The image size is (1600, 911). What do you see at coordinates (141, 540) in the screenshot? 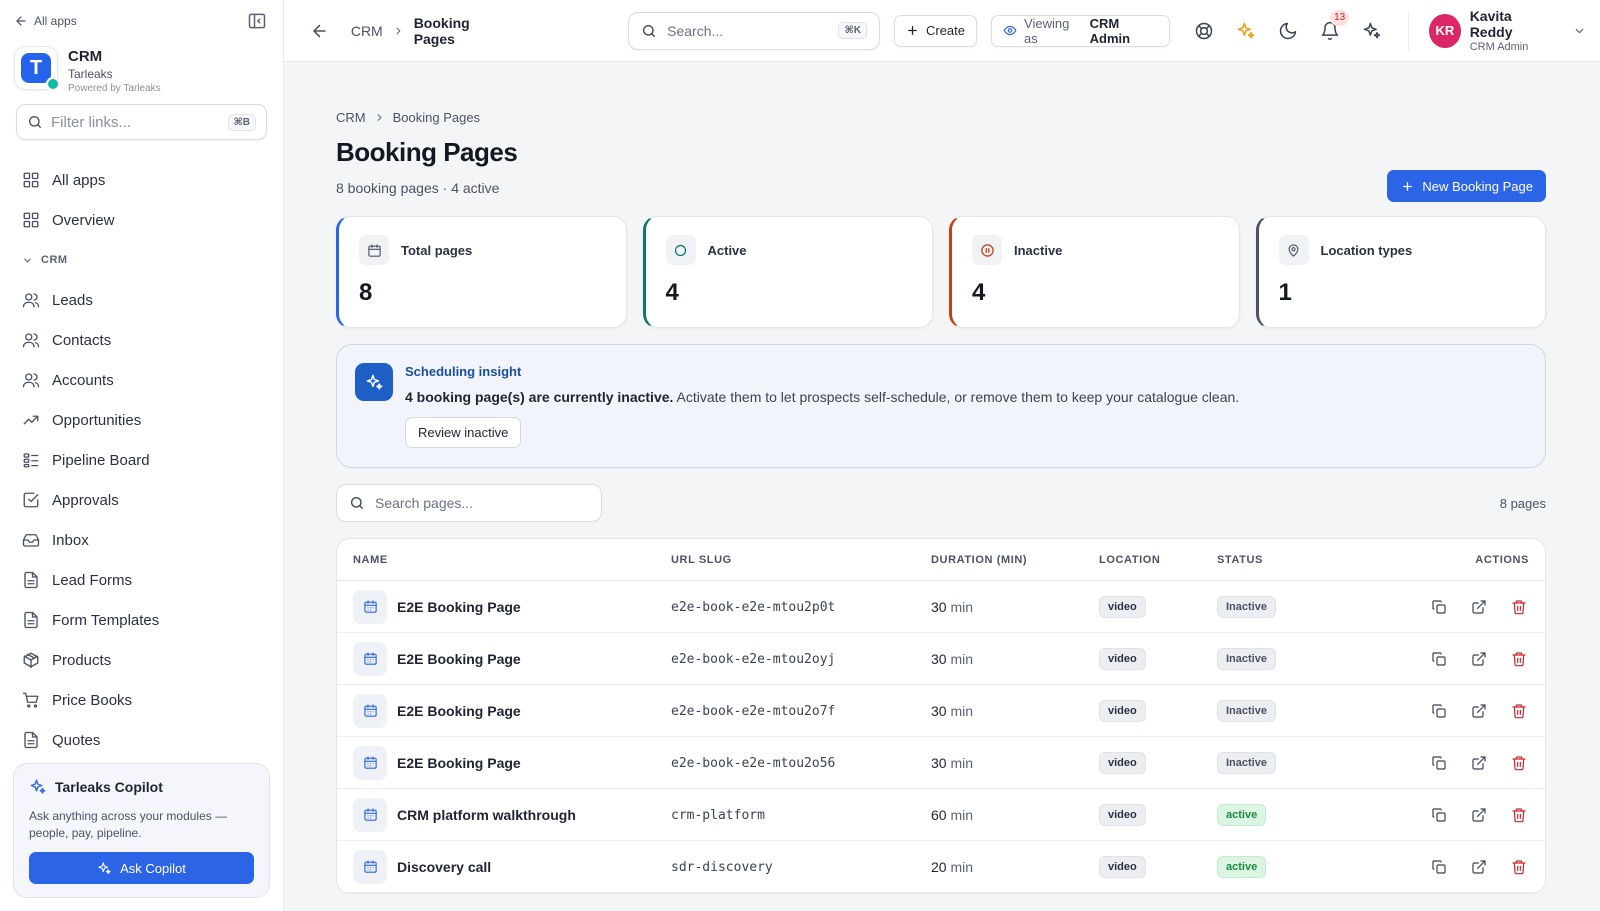
I see `sidebar-item-inbox: Inbox` at bounding box center [141, 540].